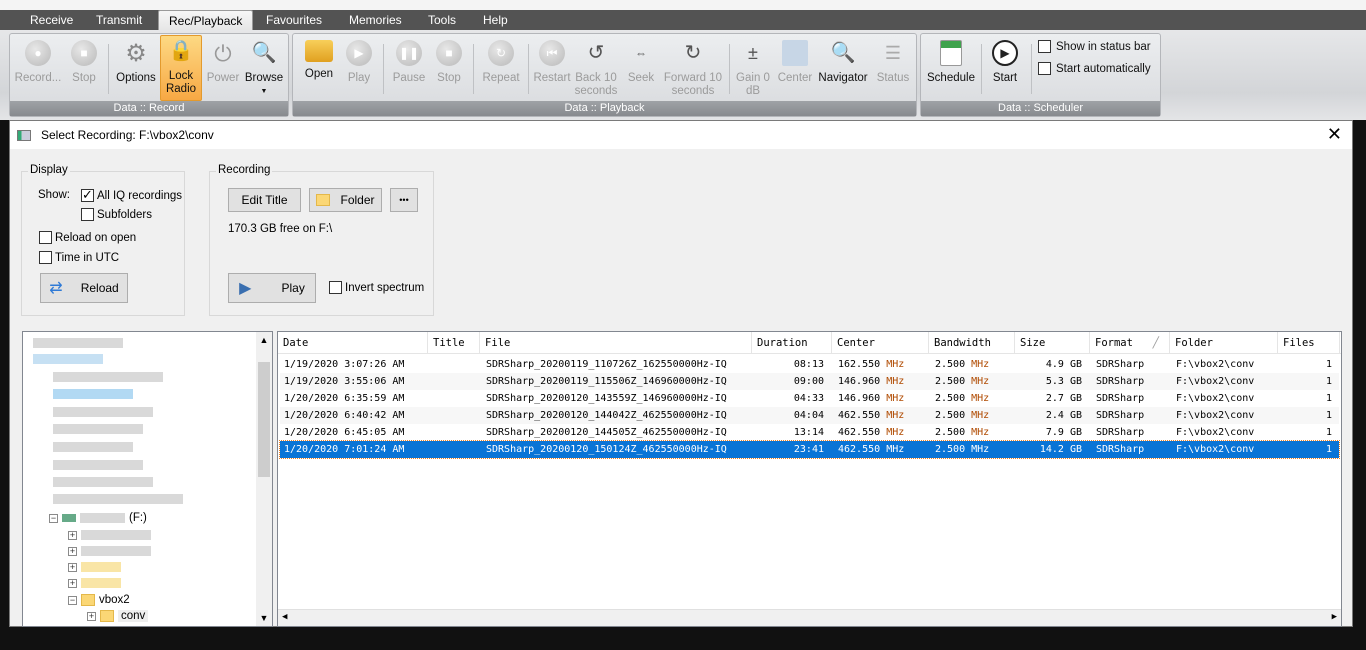 The image size is (1366, 650). What do you see at coordinates (1120, 364) in the screenshot?
I see `format-value: SDRSharp` at bounding box center [1120, 364].